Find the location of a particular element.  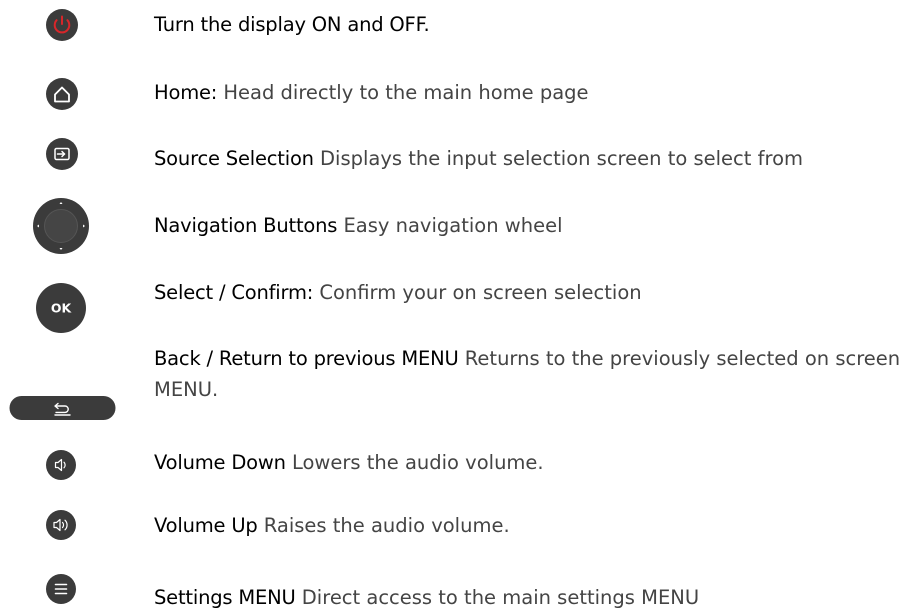

item-title: Select / Confirm: is located at coordinates (234, 292).